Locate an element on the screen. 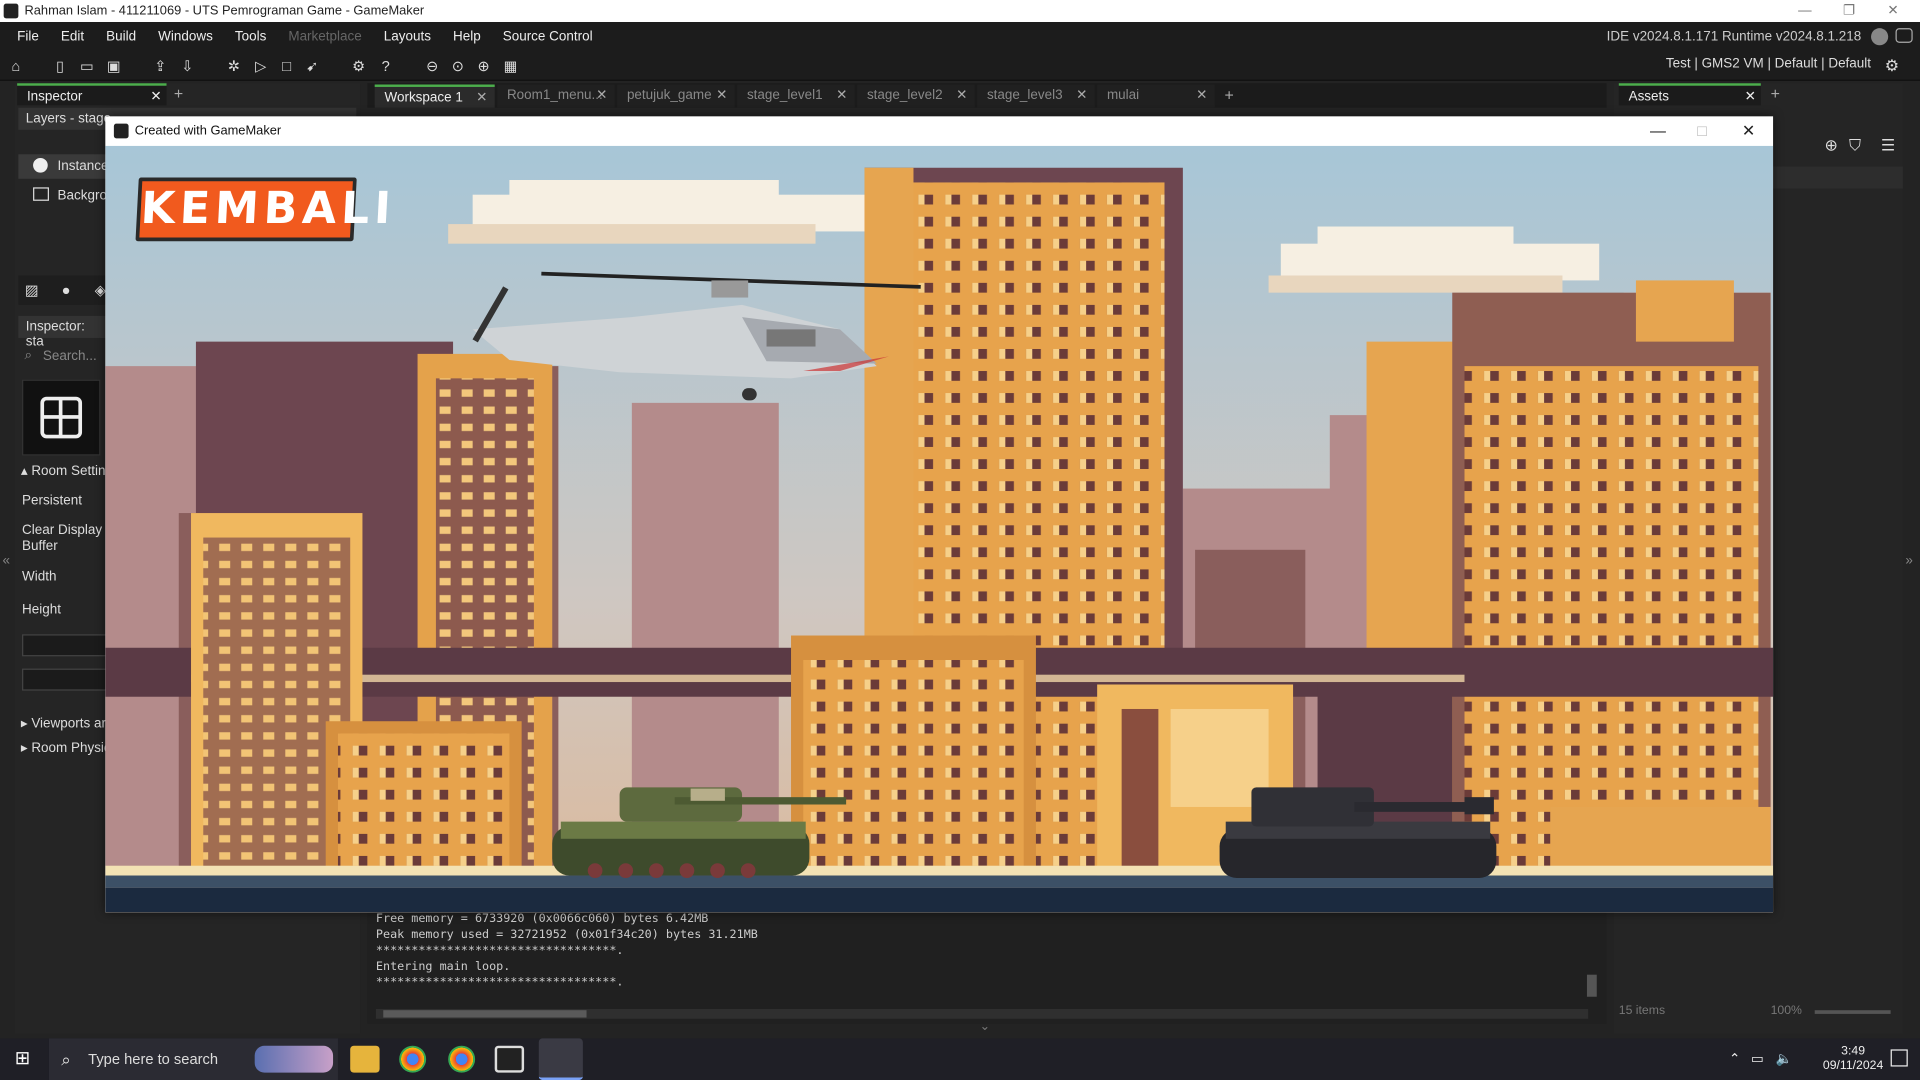  stop-icon: □ is located at coordinates (287, 66).